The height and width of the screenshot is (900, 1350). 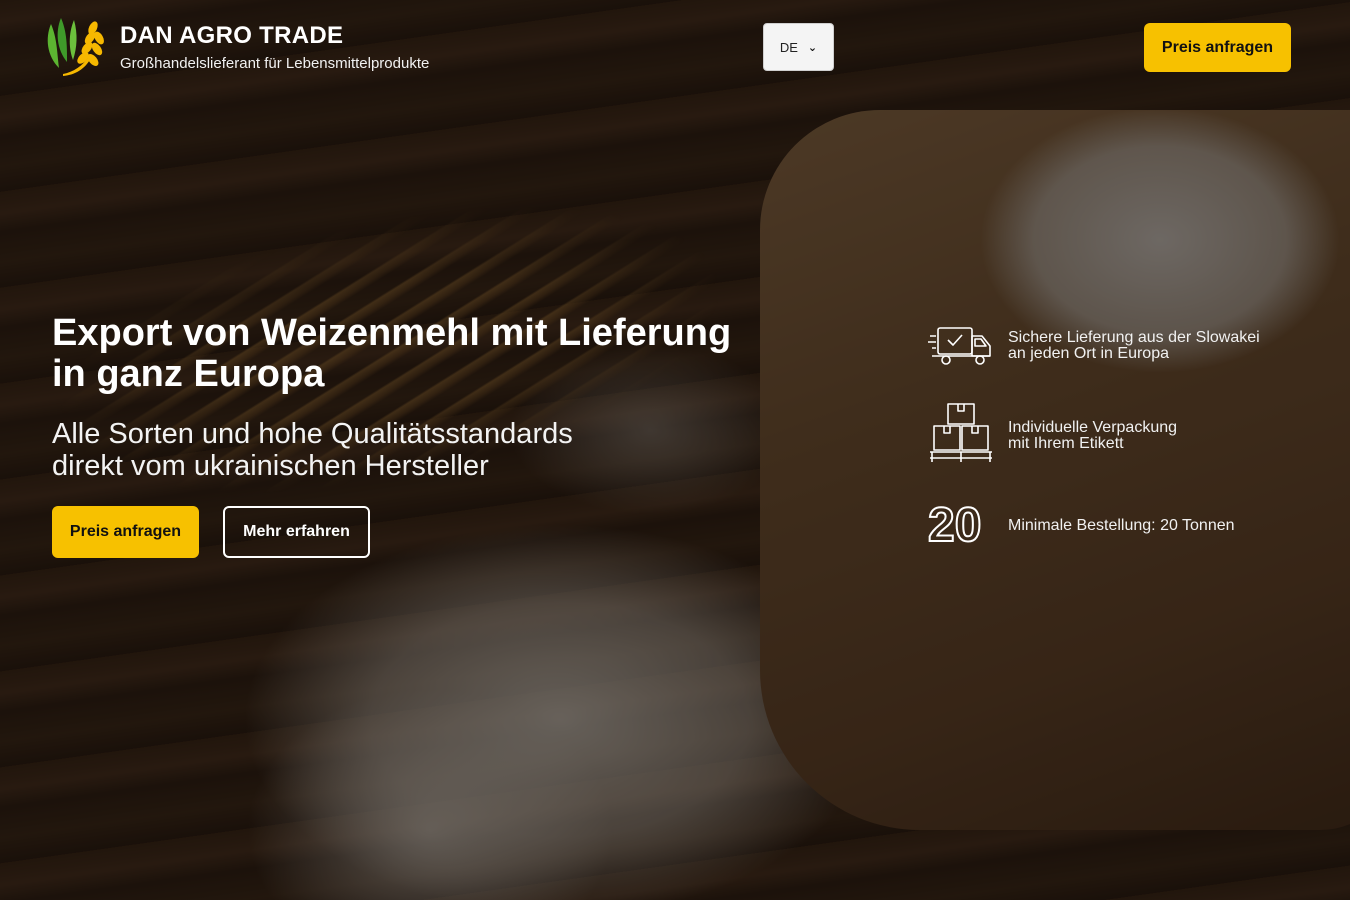 I want to click on number-20-icon: 20, so click(x=960, y=531).